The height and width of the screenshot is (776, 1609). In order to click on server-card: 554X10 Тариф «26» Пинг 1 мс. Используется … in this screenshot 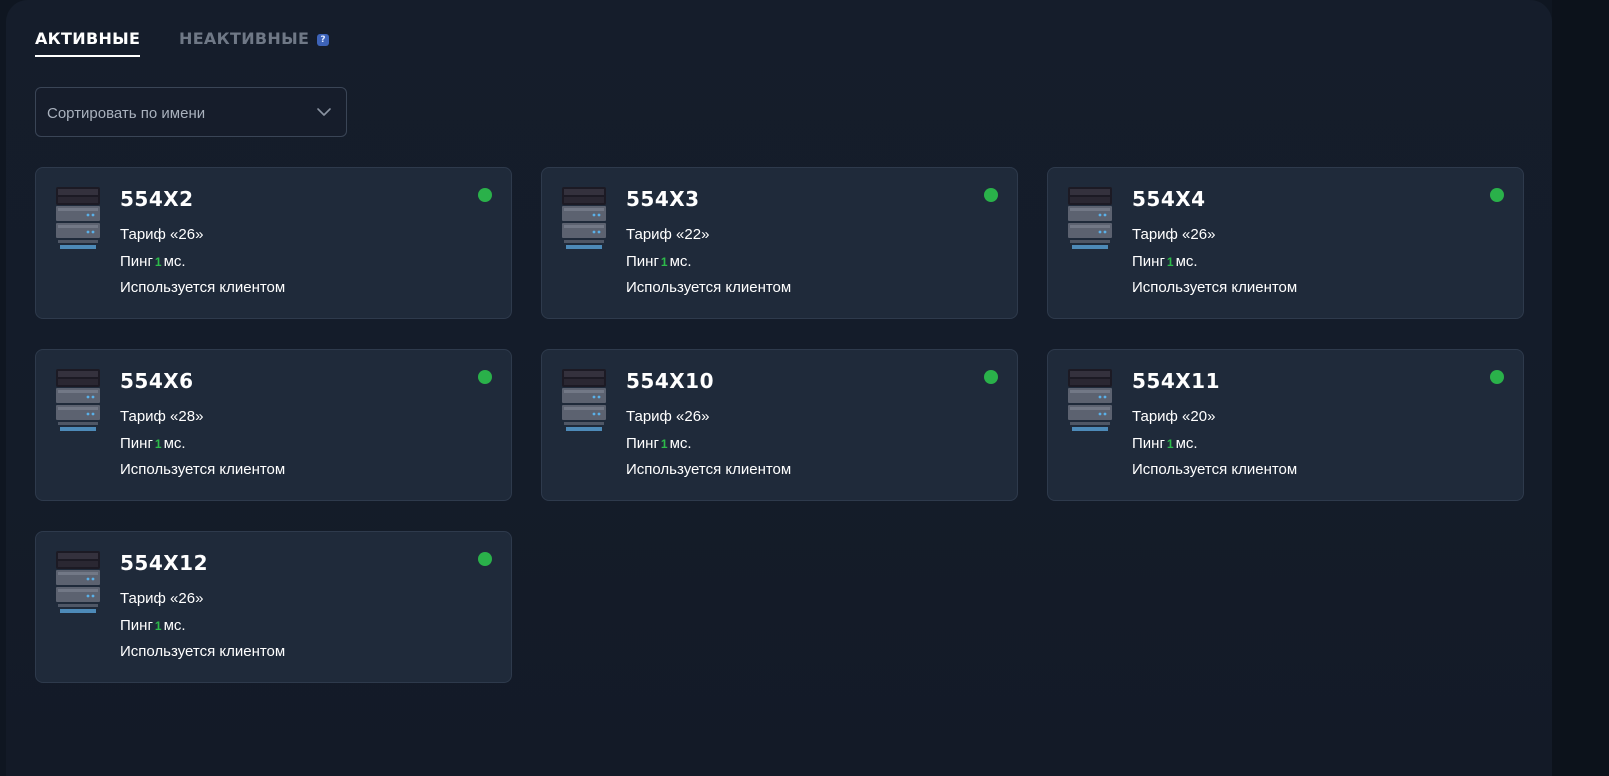, I will do `click(779, 425)`.